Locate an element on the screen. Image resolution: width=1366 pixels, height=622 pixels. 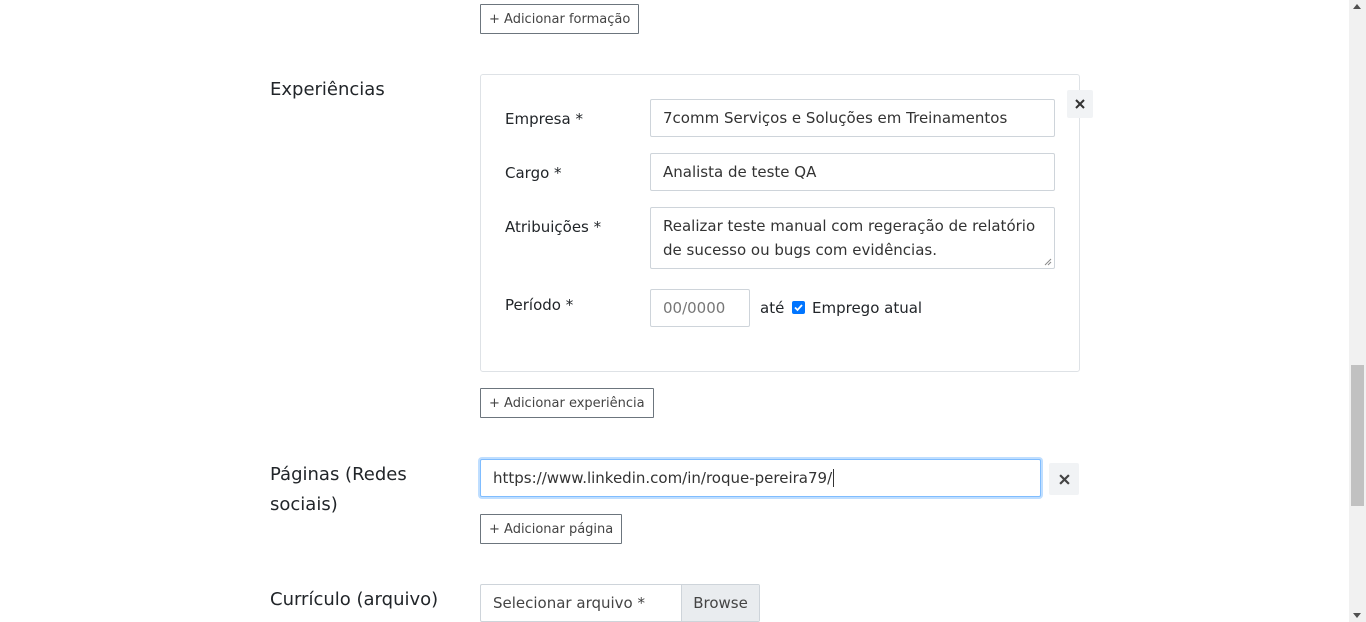
scroll-up-icon is located at coordinates (1357, 6).